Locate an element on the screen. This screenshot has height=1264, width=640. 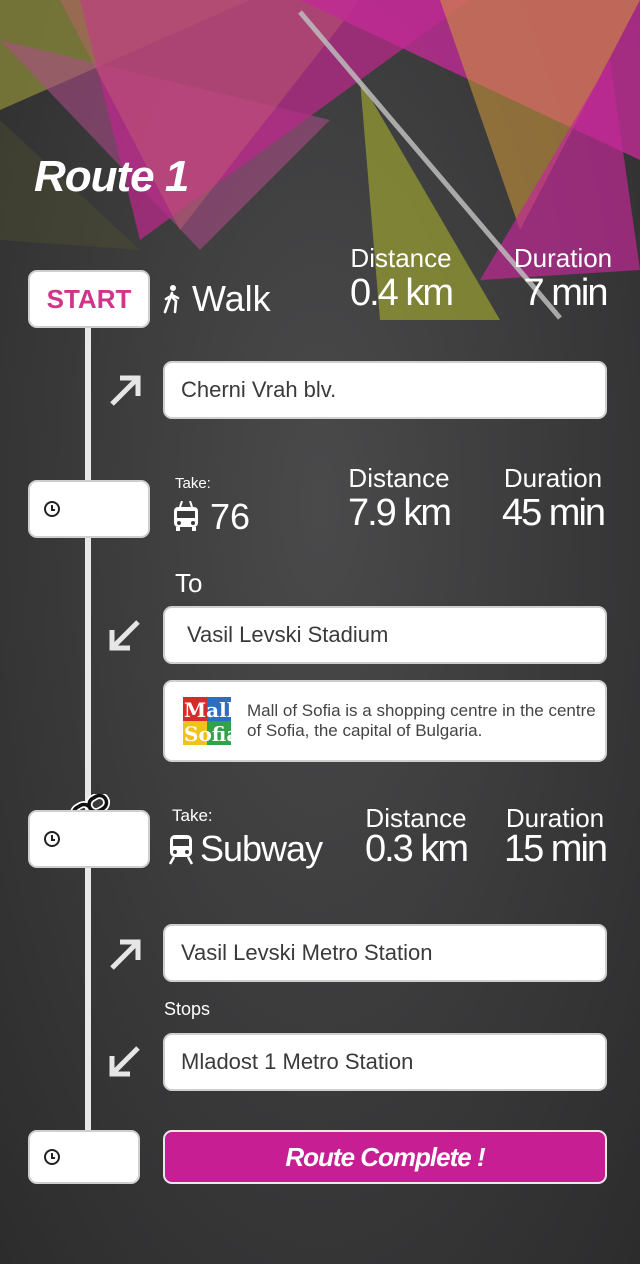
subway-icon is located at coordinates (181, 850).